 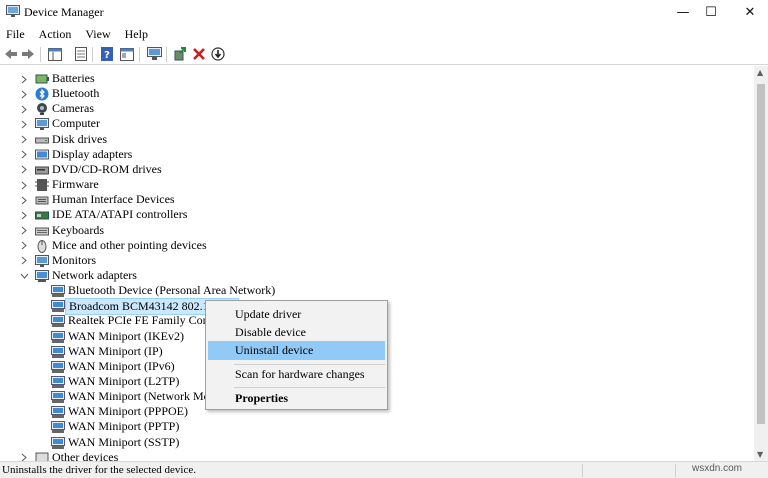 I want to click on view-icon, so click(x=127, y=54).